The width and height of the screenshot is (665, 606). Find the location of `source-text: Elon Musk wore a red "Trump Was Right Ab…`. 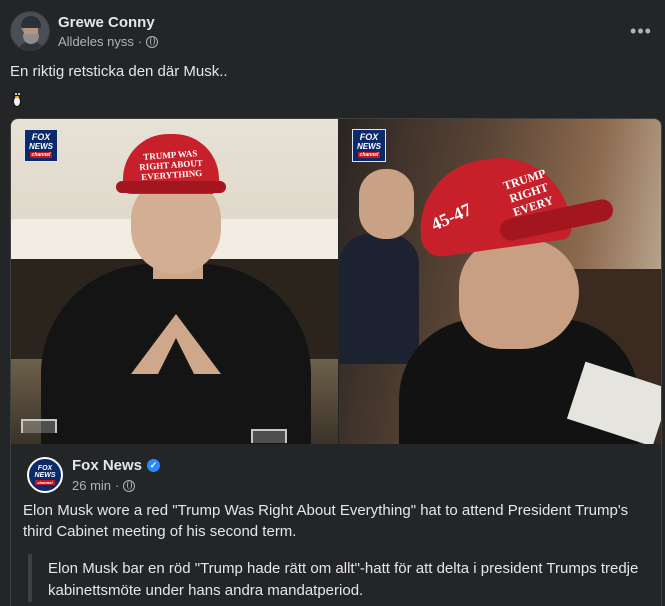

source-text: Elon Musk wore a red "Trump Was Right Ab… is located at coordinates (326, 521).